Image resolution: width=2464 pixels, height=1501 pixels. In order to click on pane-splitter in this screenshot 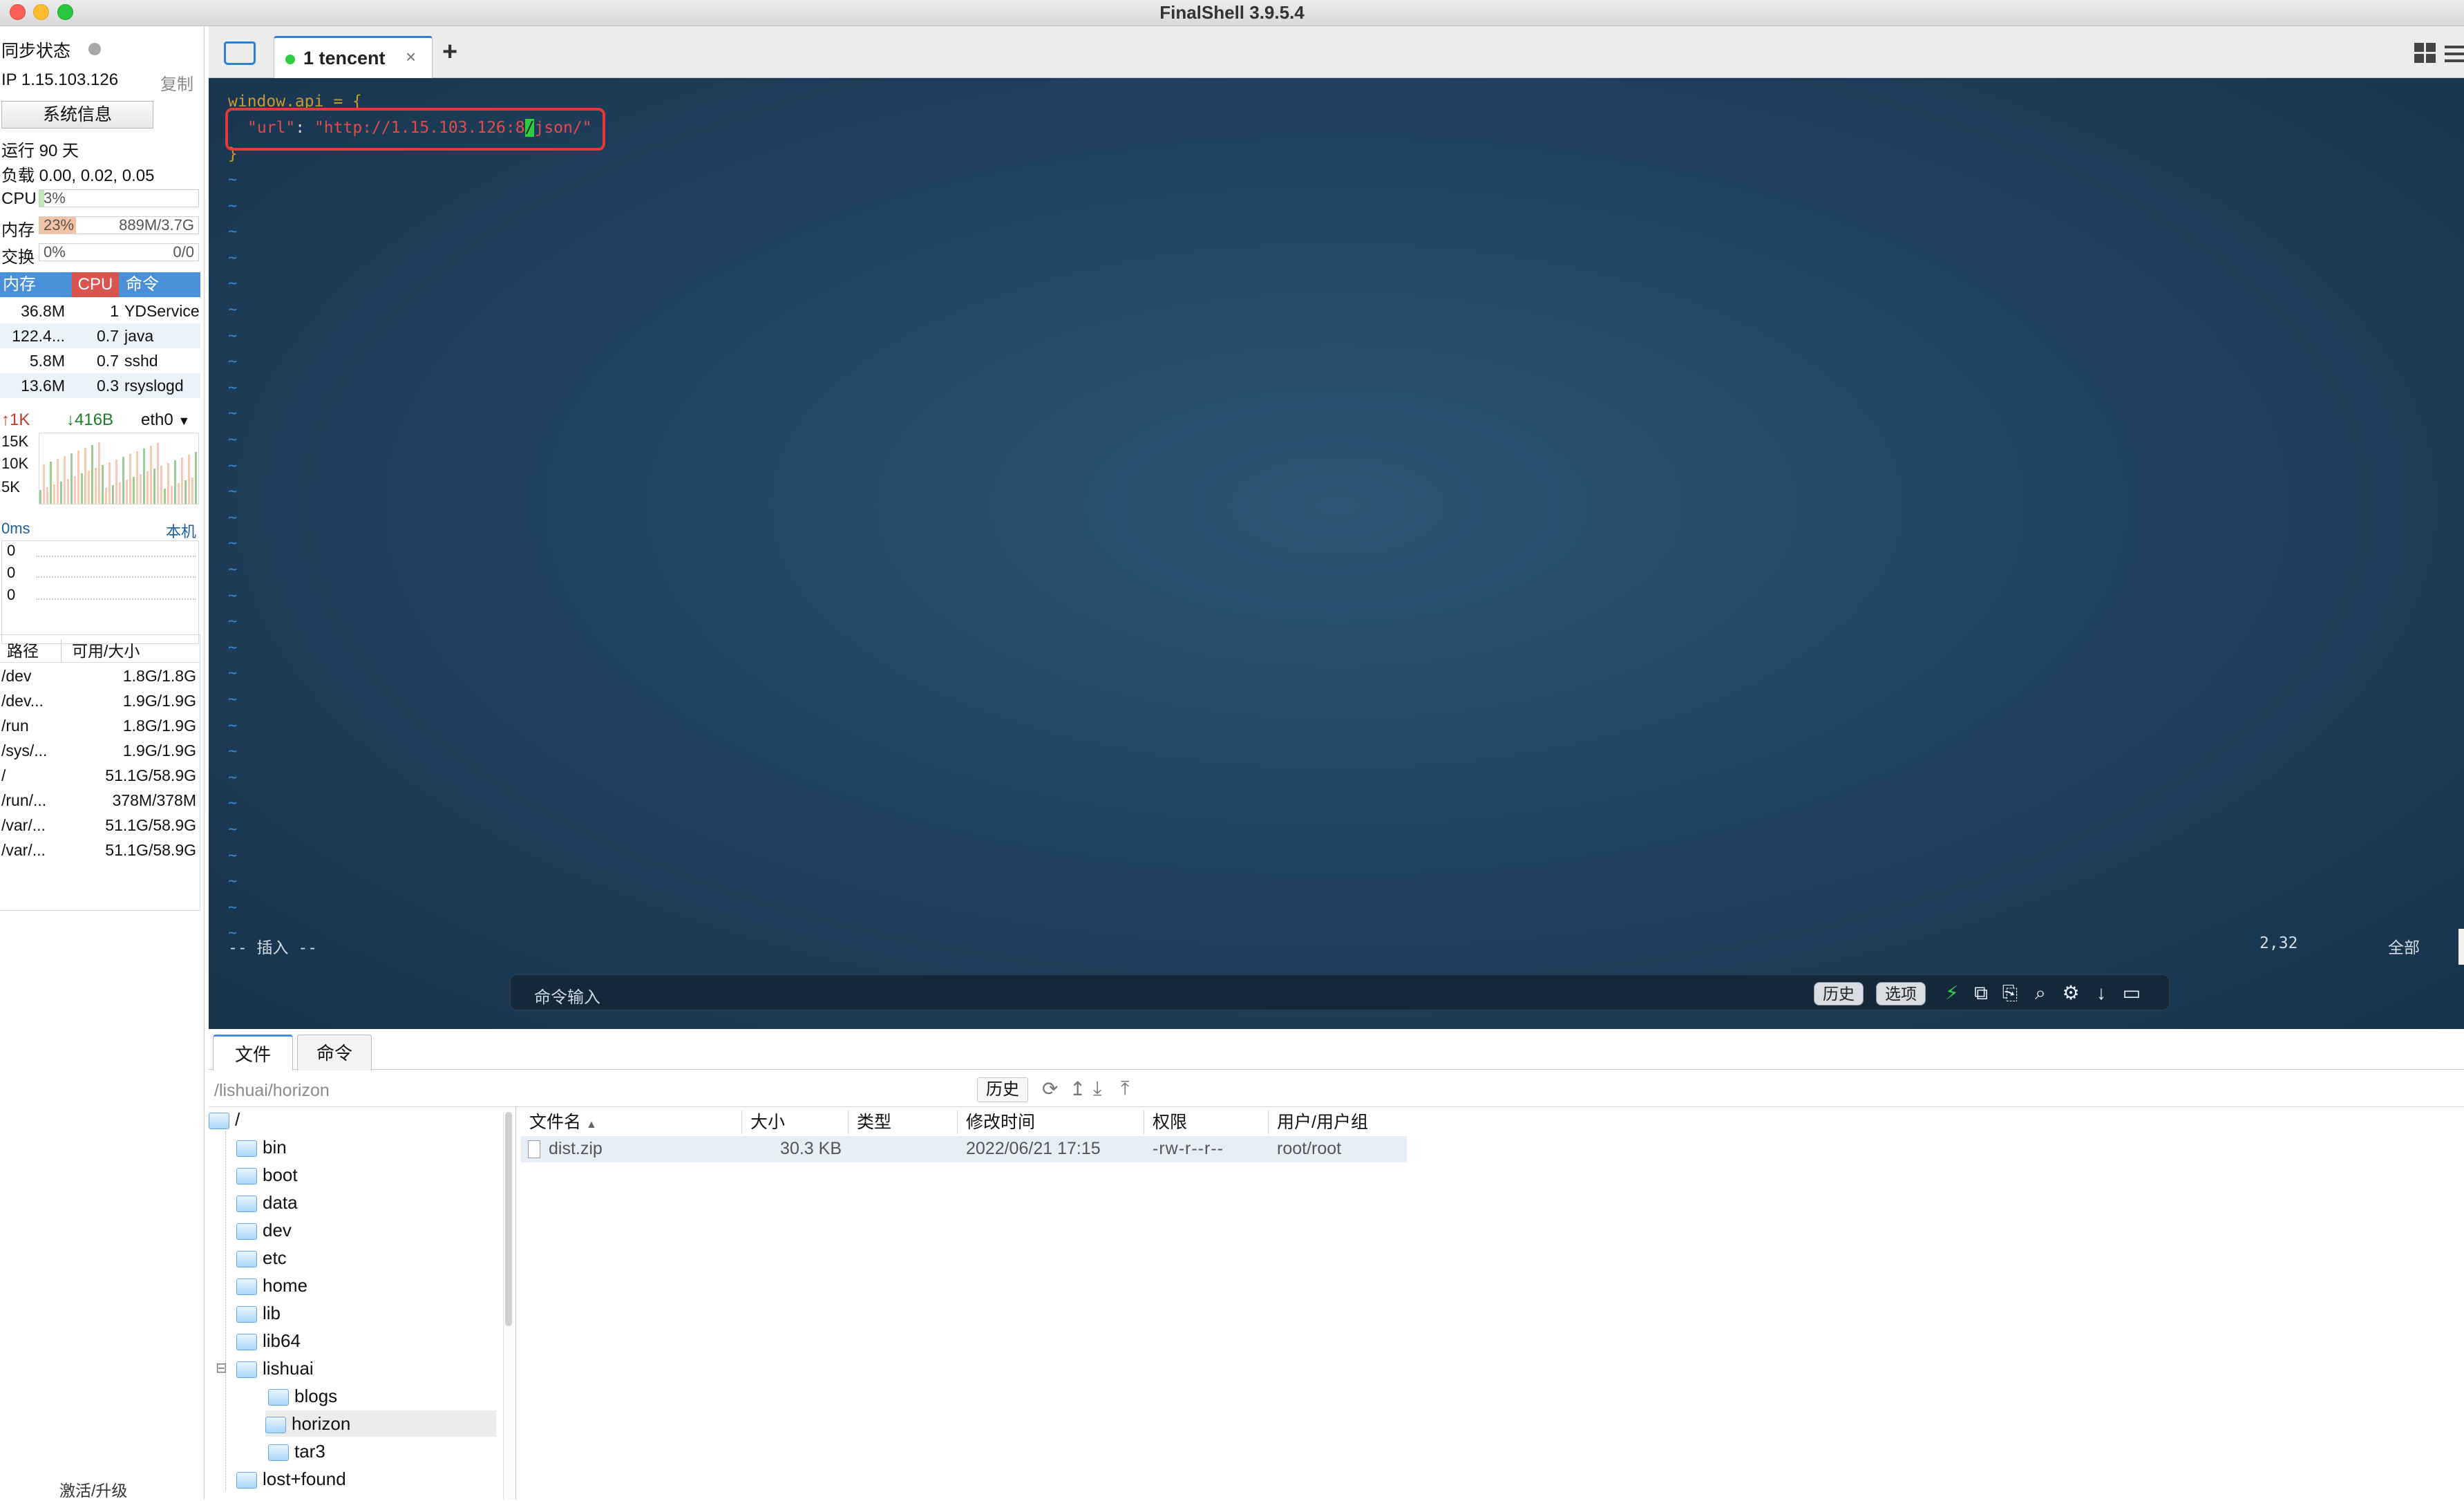, I will do `click(517, 1303)`.